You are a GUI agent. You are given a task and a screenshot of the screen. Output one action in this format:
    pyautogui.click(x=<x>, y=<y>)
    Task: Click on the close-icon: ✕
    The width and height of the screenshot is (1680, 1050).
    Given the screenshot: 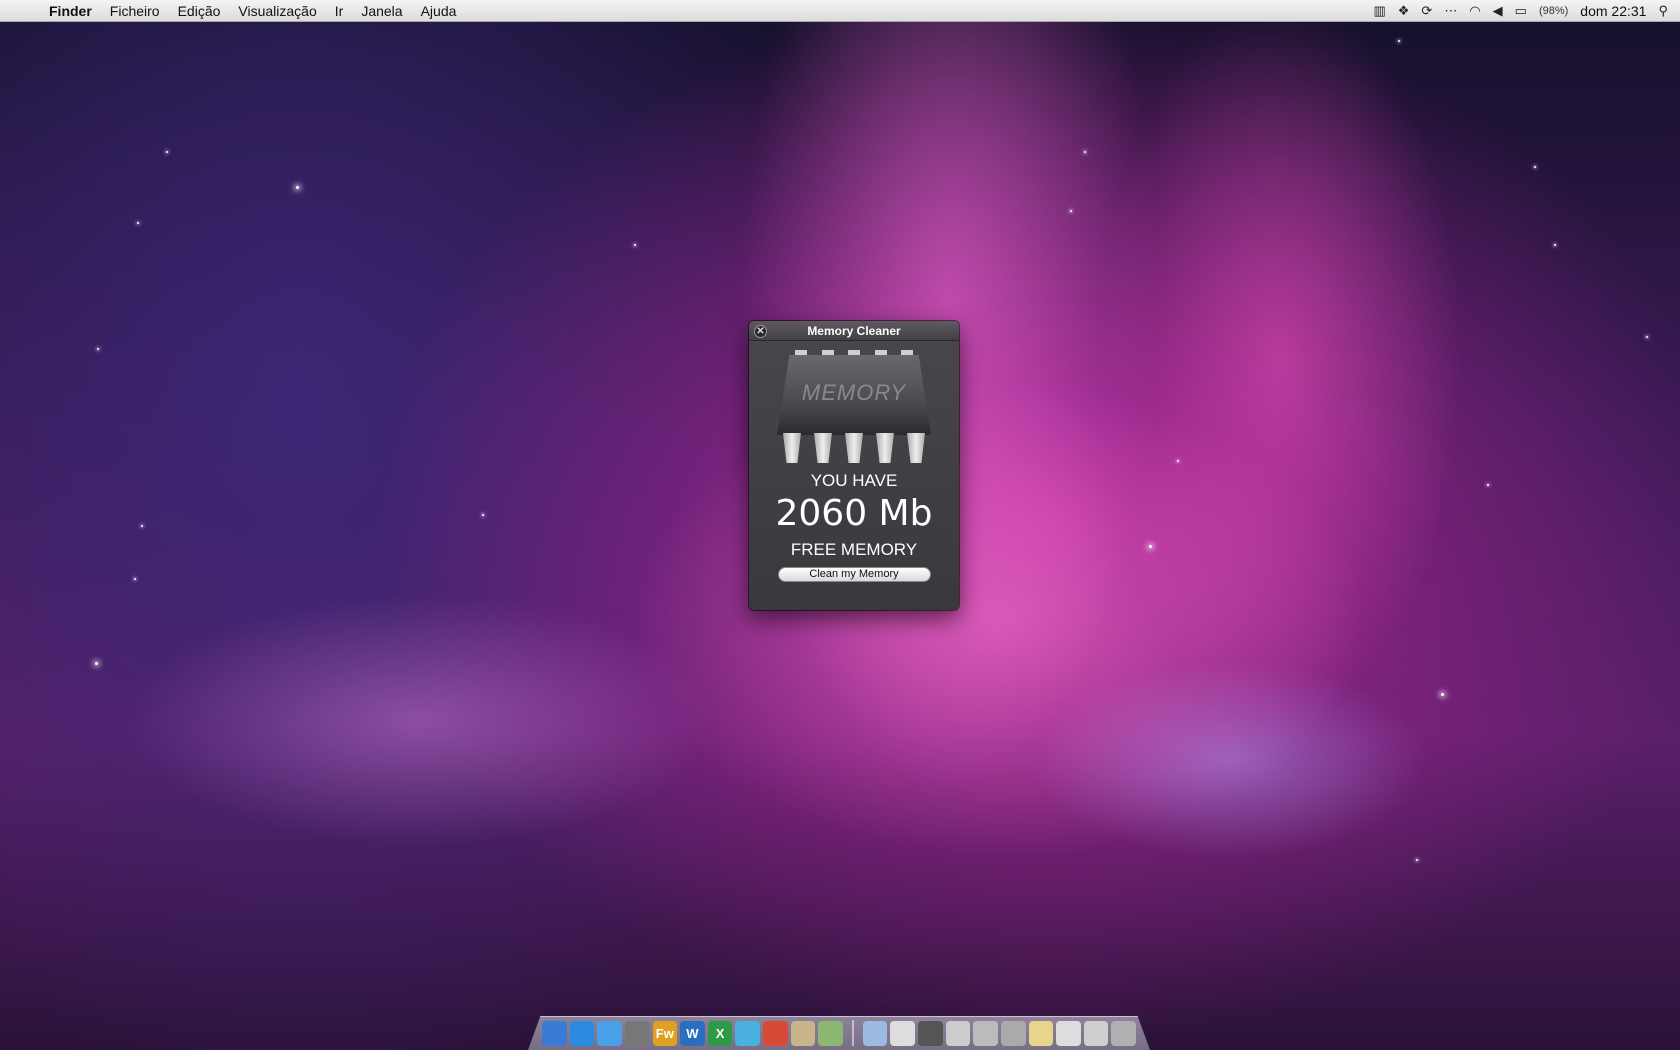 What is the action you would take?
    pyautogui.click(x=760, y=331)
    